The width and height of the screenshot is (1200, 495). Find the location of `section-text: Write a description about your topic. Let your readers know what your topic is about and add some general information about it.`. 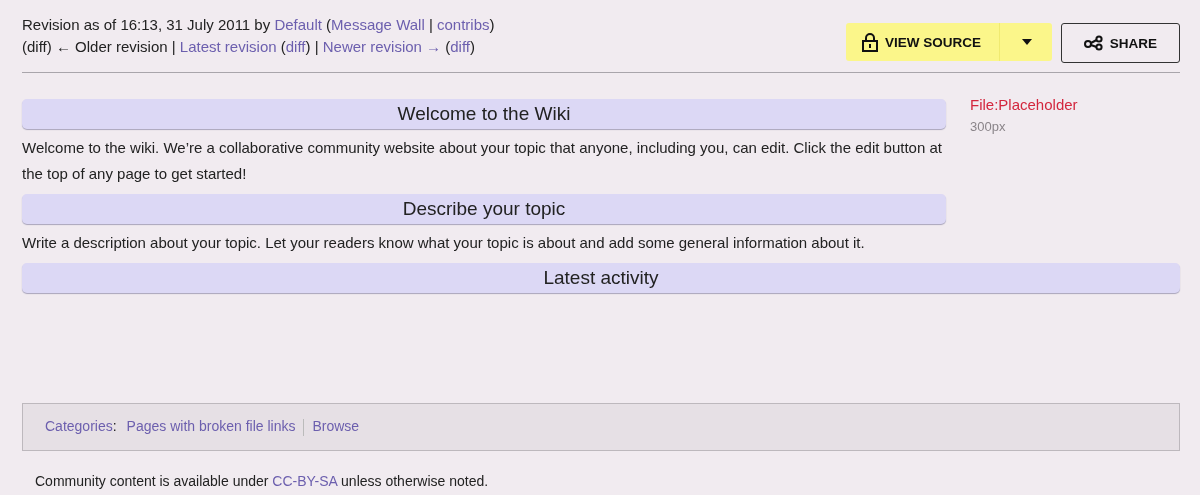

section-text: Write a description about your topic. Let your readers know what your topic is about and add some general information about it. is located at coordinates (444, 243).